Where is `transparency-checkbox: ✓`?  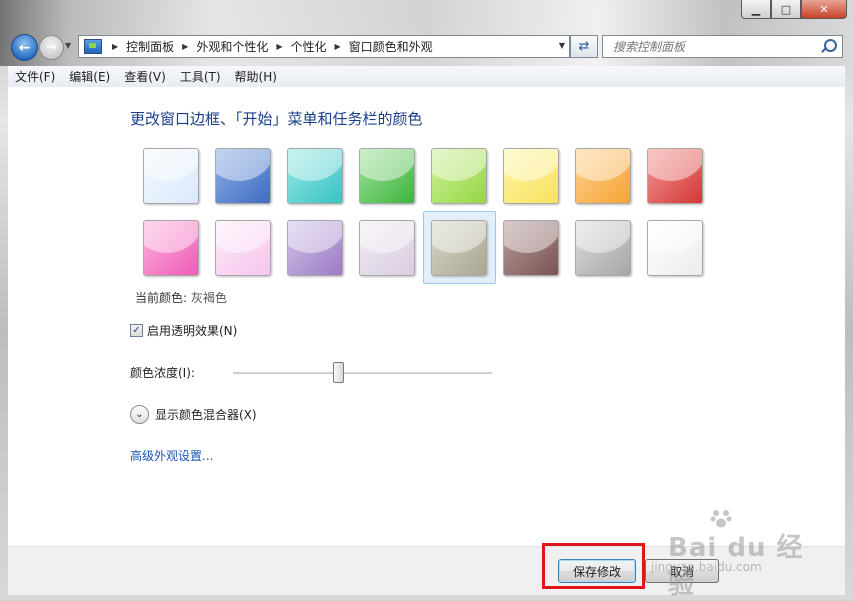
transparency-checkbox: ✓ is located at coordinates (136, 330).